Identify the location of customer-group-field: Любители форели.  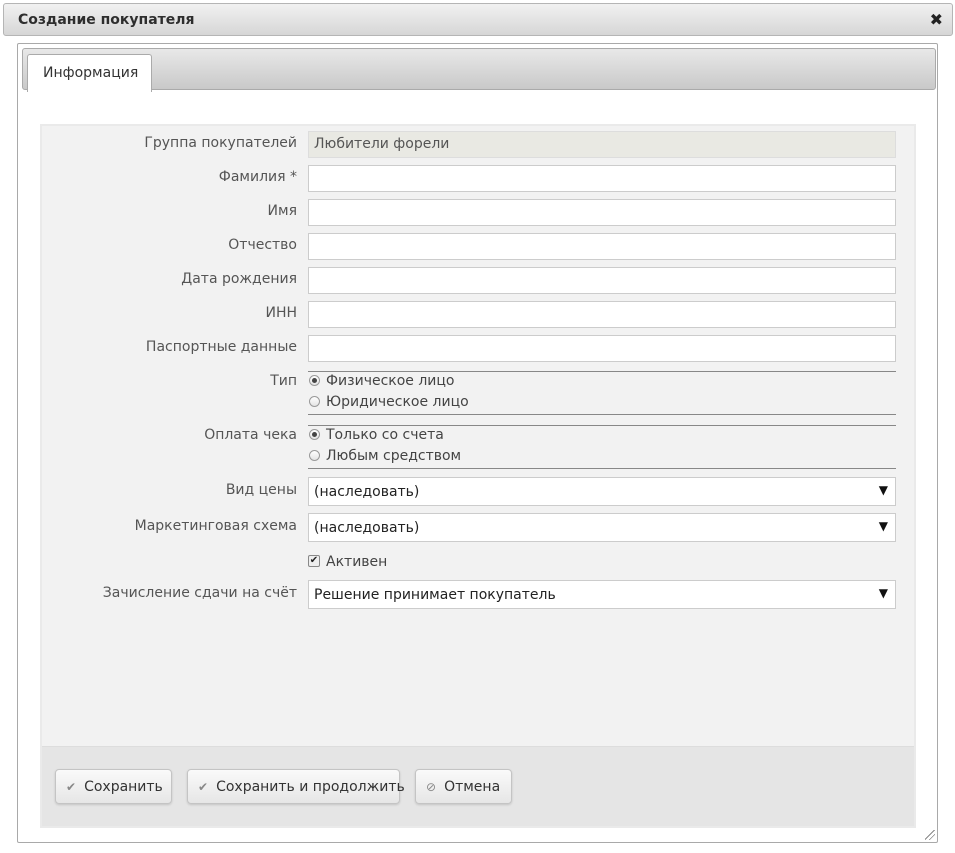
(602, 144).